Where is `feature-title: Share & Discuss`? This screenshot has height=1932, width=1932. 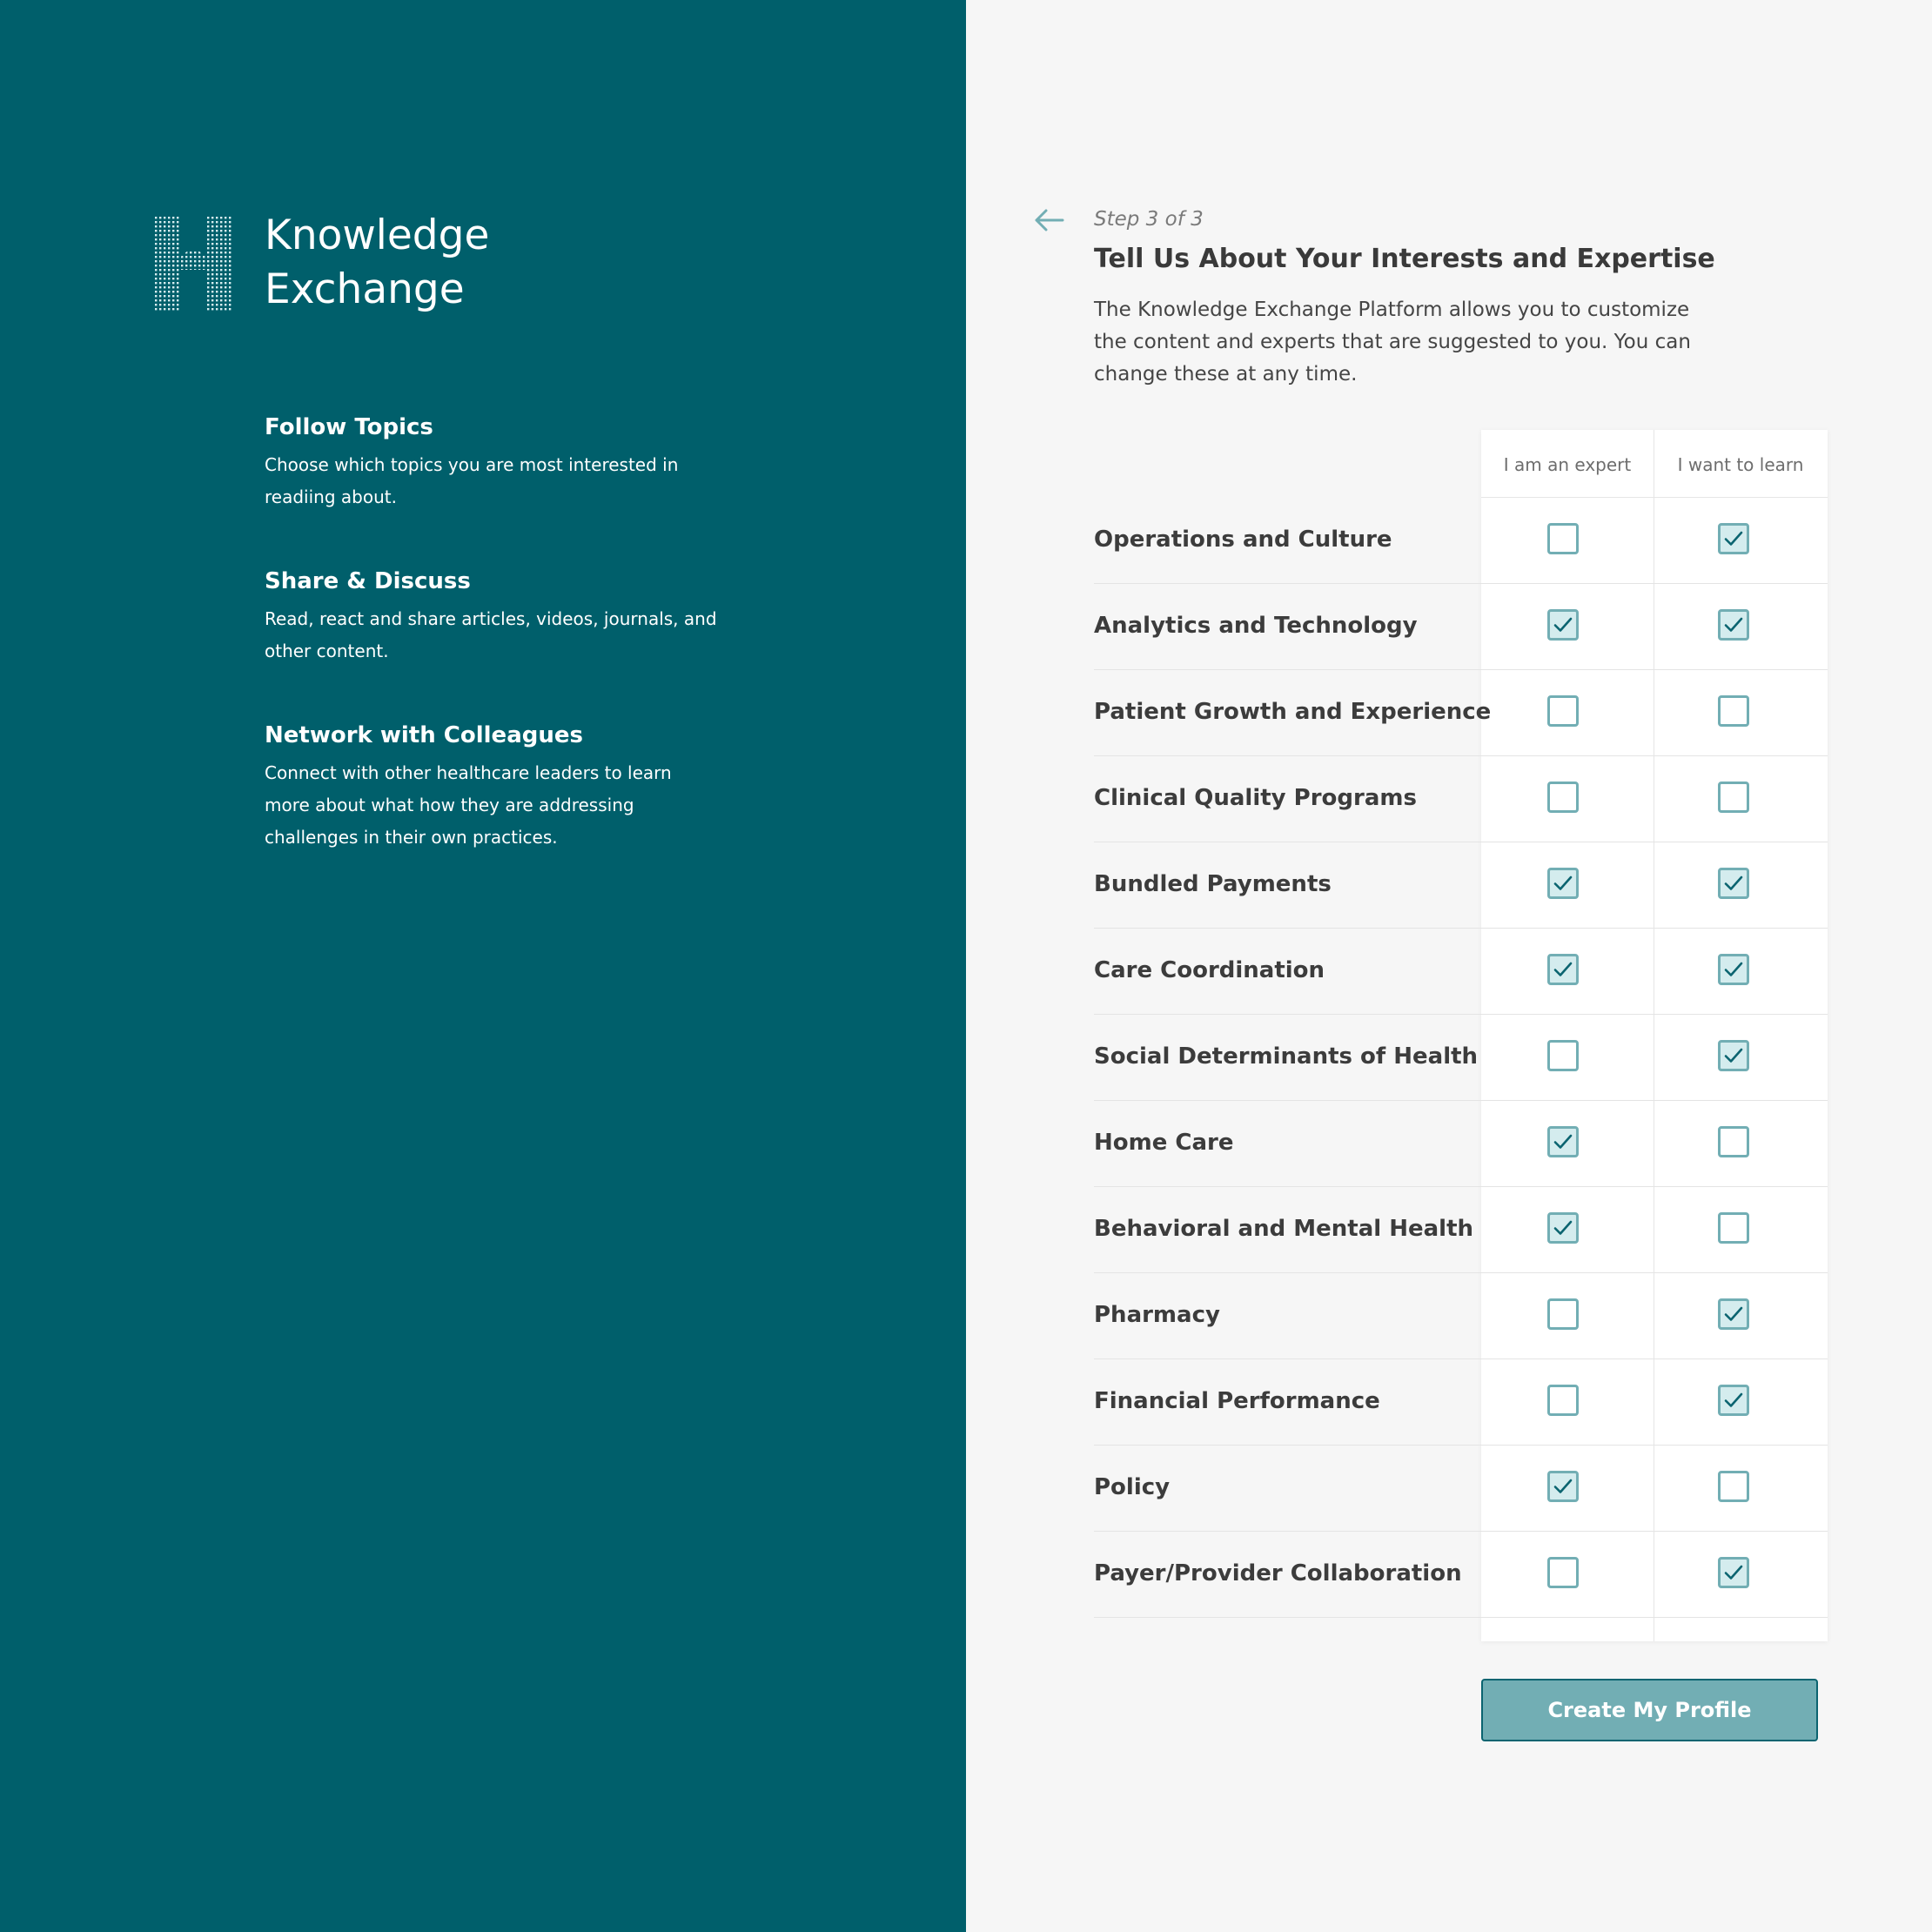 feature-title: Share & Discuss is located at coordinates (368, 581).